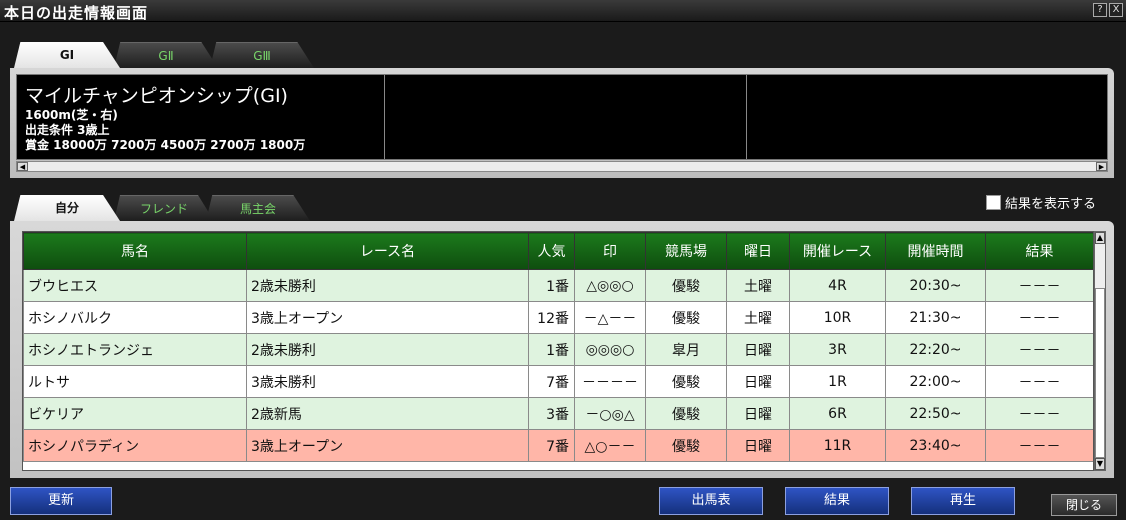  I want to click on show-results-label: 結果を表示する, so click(1051, 204).